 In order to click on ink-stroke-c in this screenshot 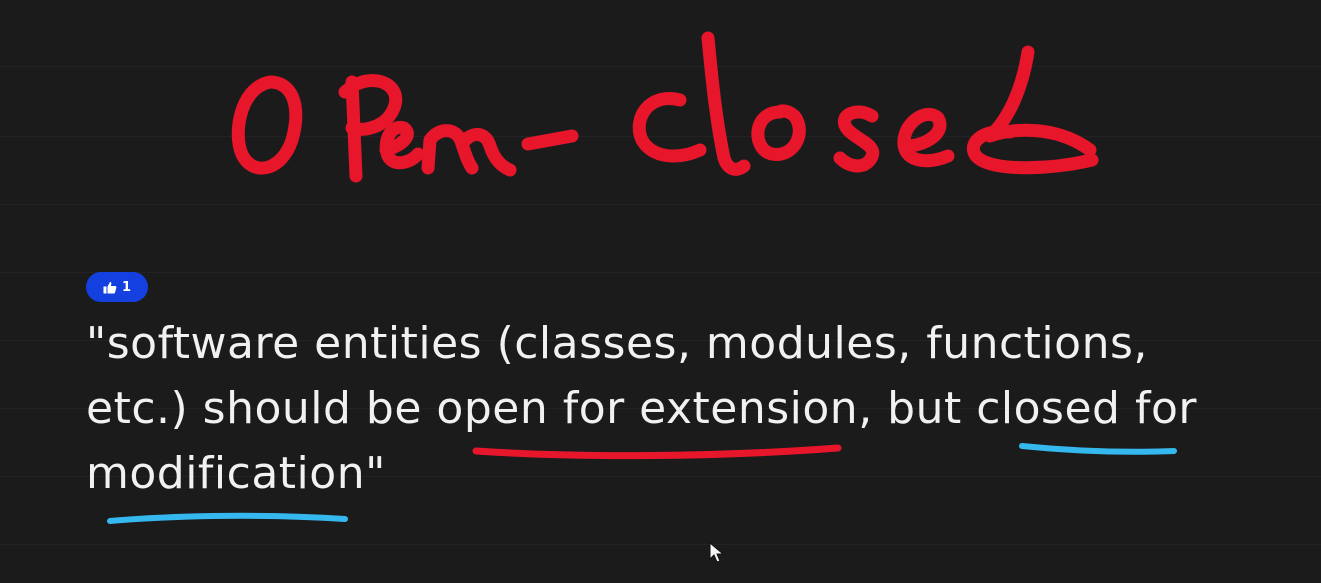, I will do `click(669, 127)`.